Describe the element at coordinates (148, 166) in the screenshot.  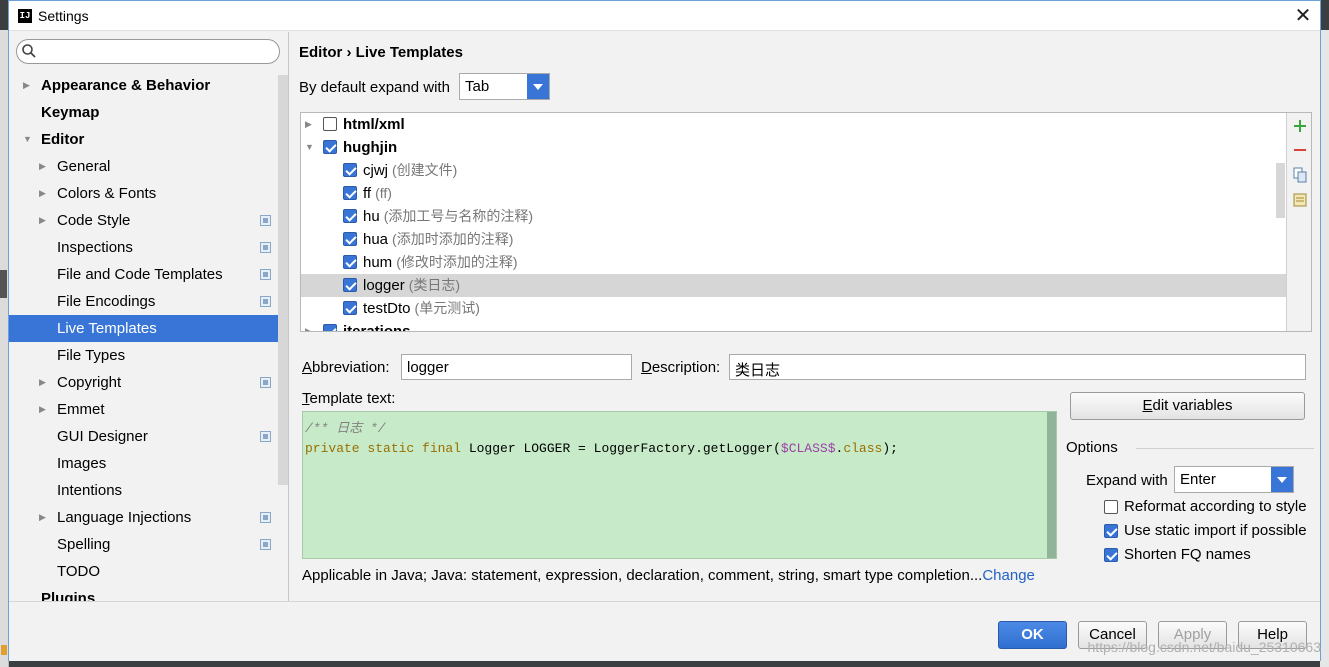
I see `sidebar-item: ▶ General` at that location.